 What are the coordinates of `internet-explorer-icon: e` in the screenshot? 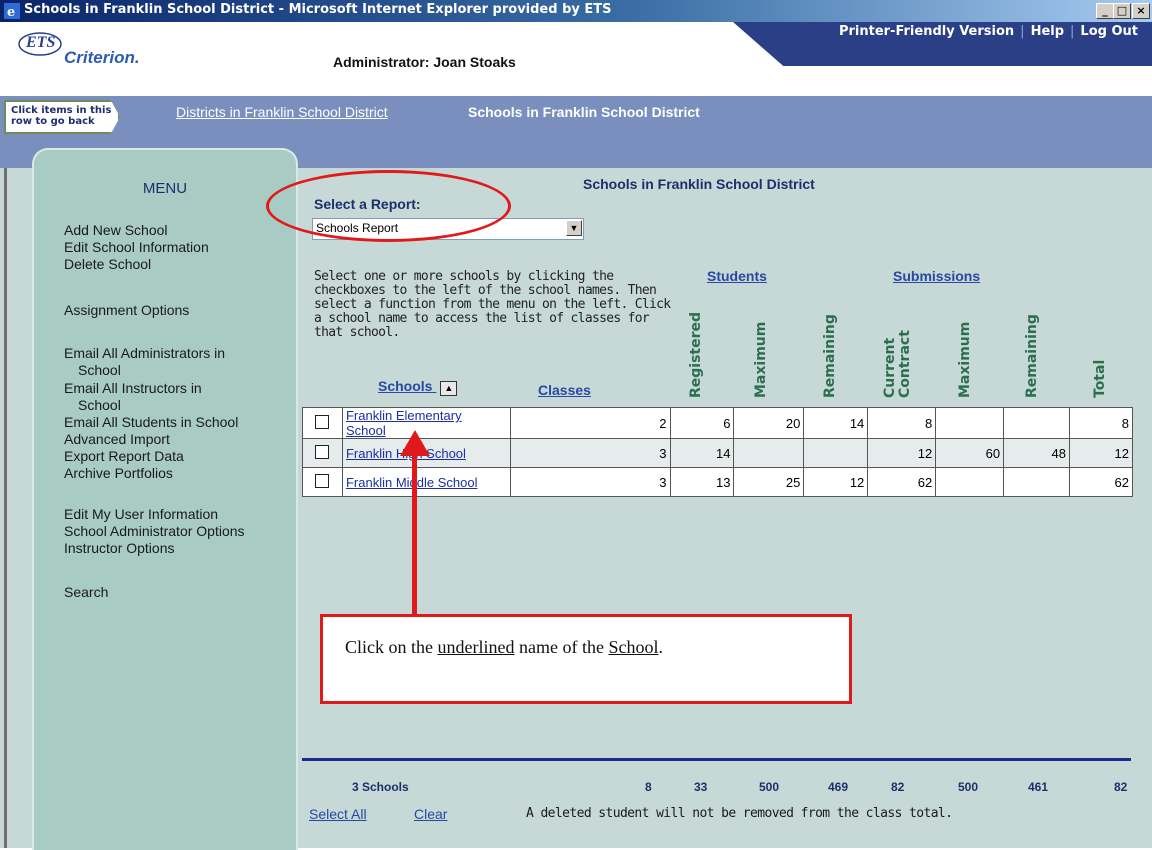 It's located at (12, 11).